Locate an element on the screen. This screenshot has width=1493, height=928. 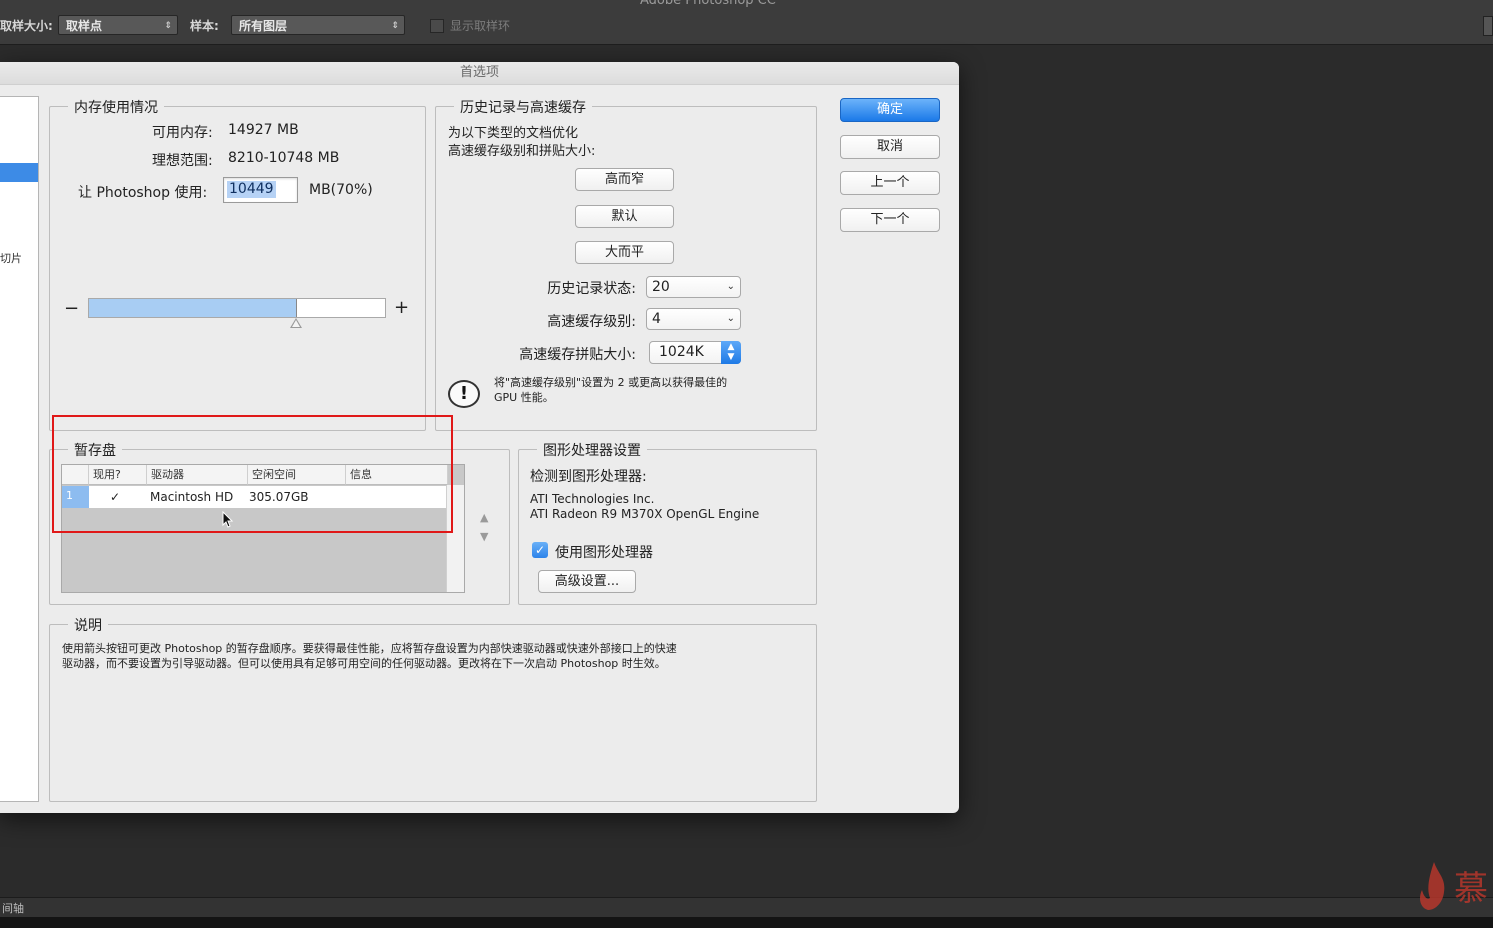
cache-tile-size-select: 1024K ▲ ▼ is located at coordinates (695, 352).